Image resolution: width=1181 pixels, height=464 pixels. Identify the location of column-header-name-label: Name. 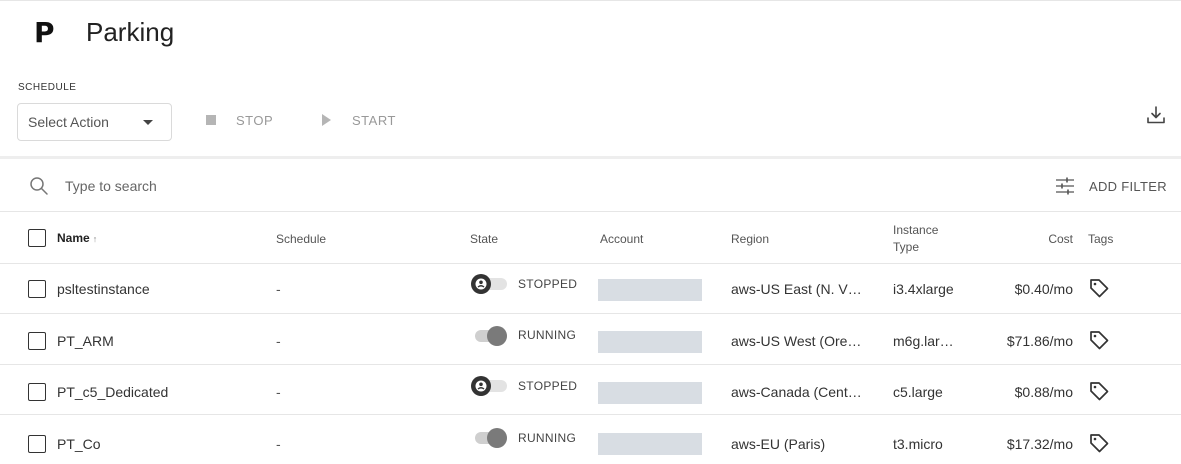
(73, 238).